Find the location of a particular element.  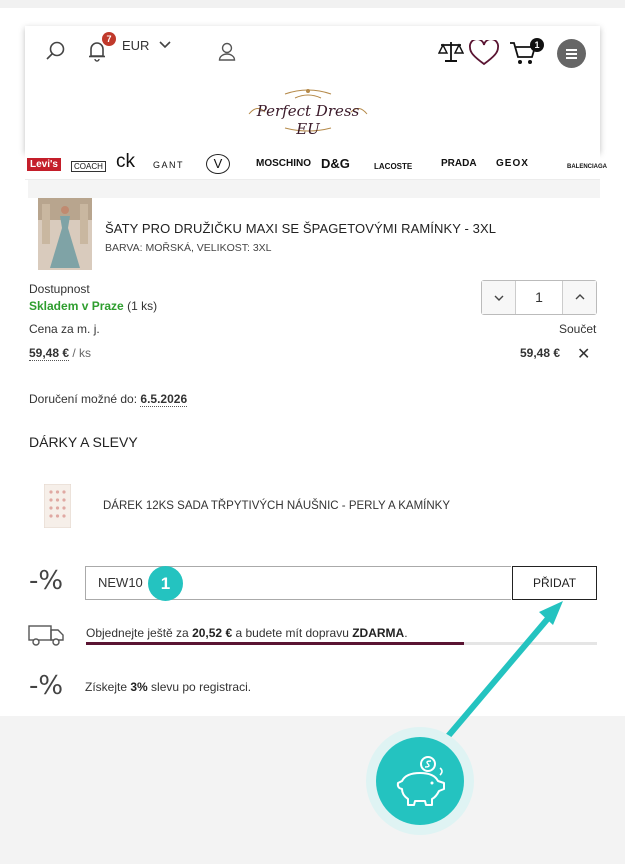

piggy-bank-button is located at coordinates (420, 781).